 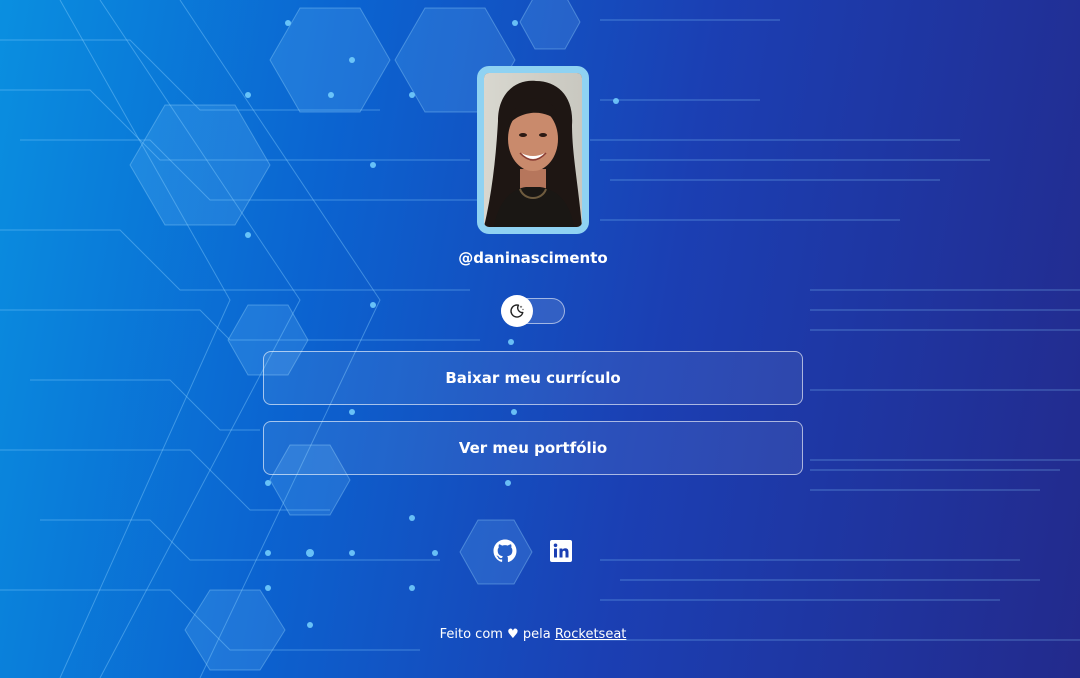 I want to click on profile-handle: @daninascimento, so click(x=533, y=258).